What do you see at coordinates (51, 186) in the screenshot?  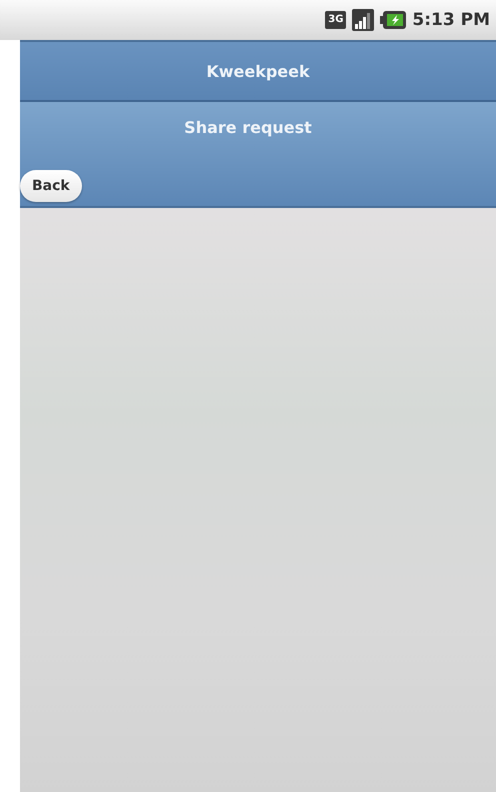 I see `back-button: Back` at bounding box center [51, 186].